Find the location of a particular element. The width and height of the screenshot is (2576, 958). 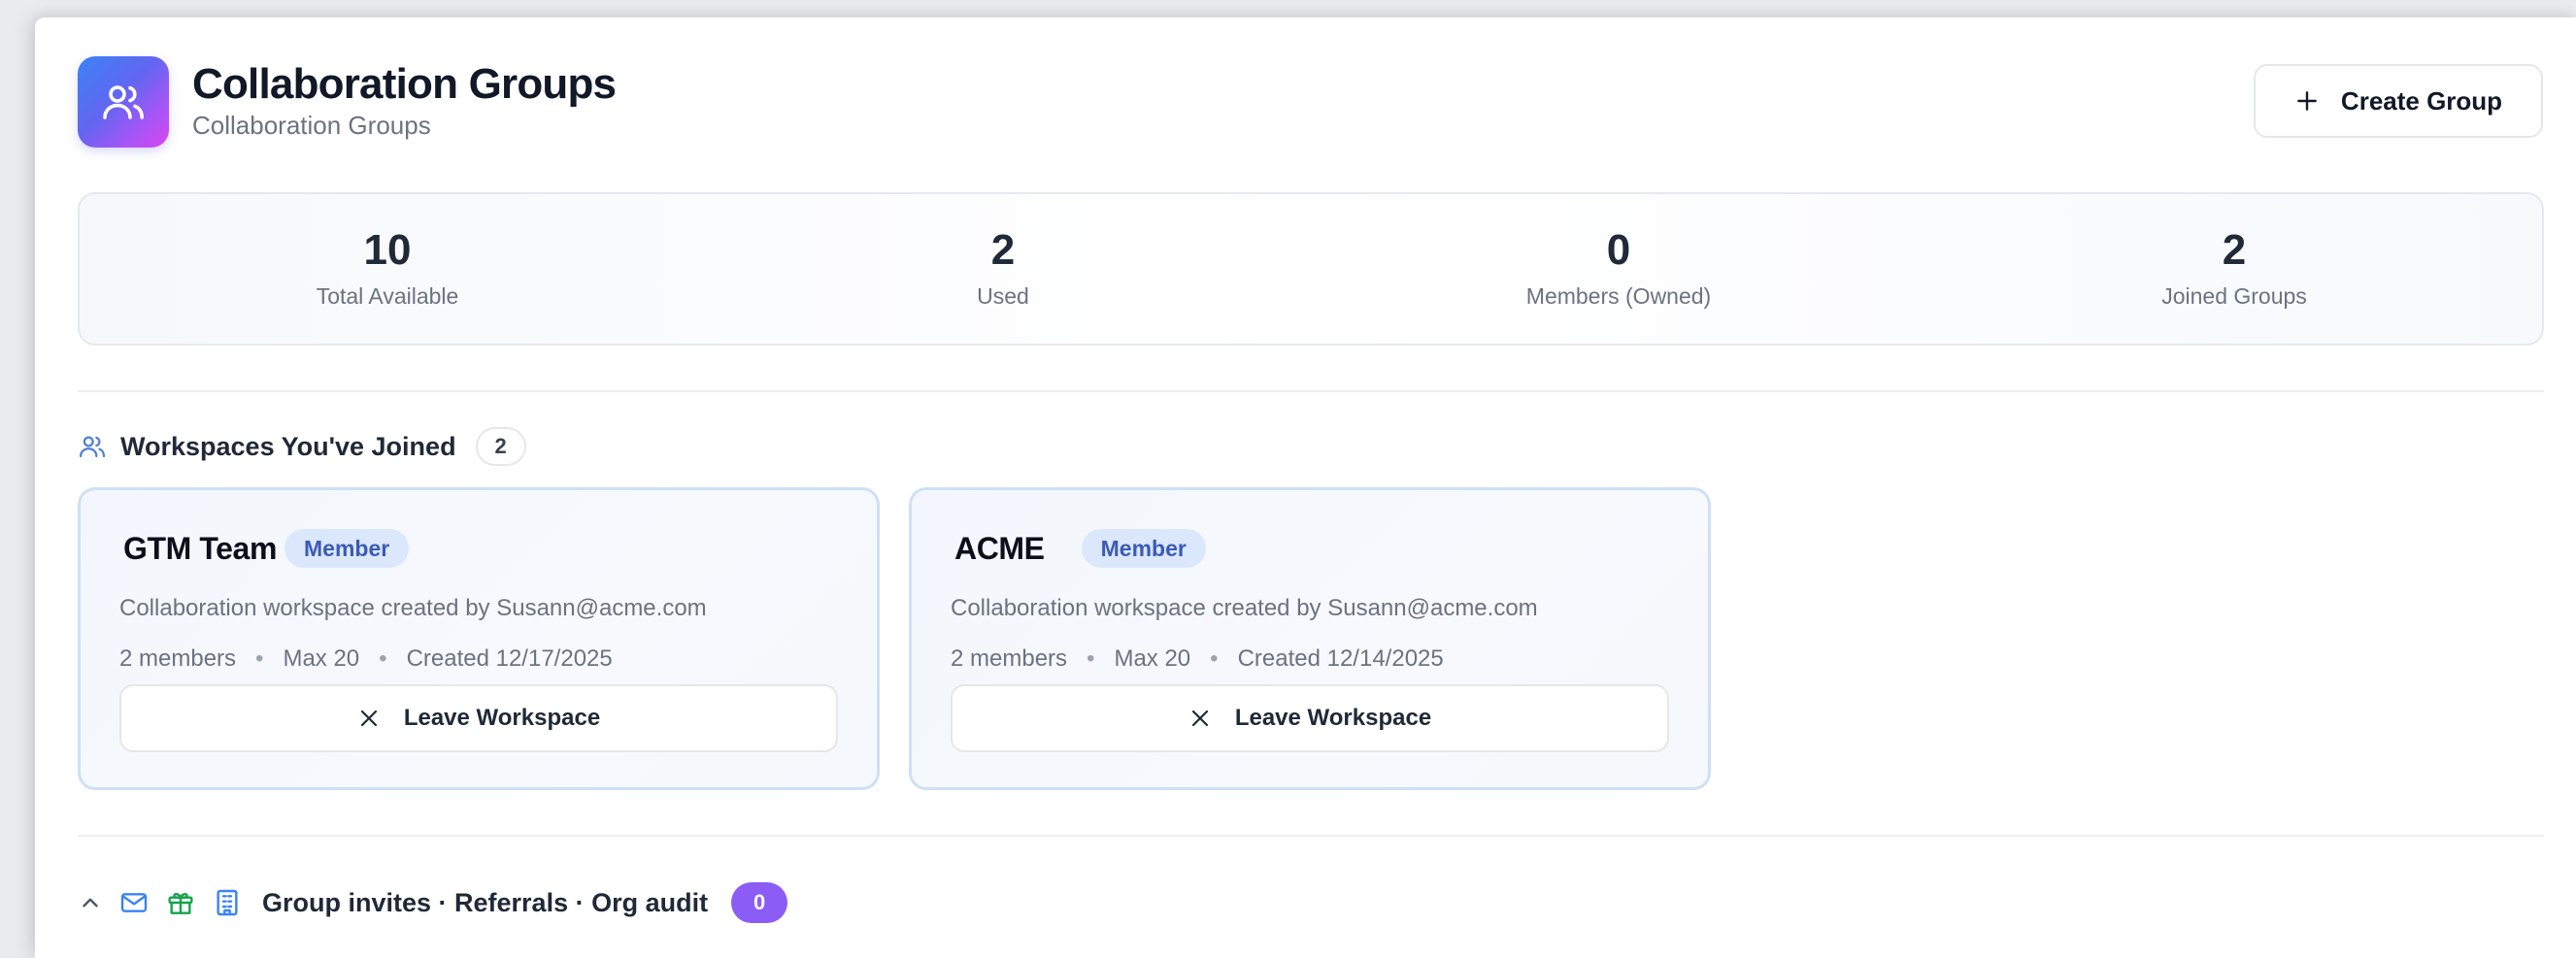

mail-icon is located at coordinates (134, 902).